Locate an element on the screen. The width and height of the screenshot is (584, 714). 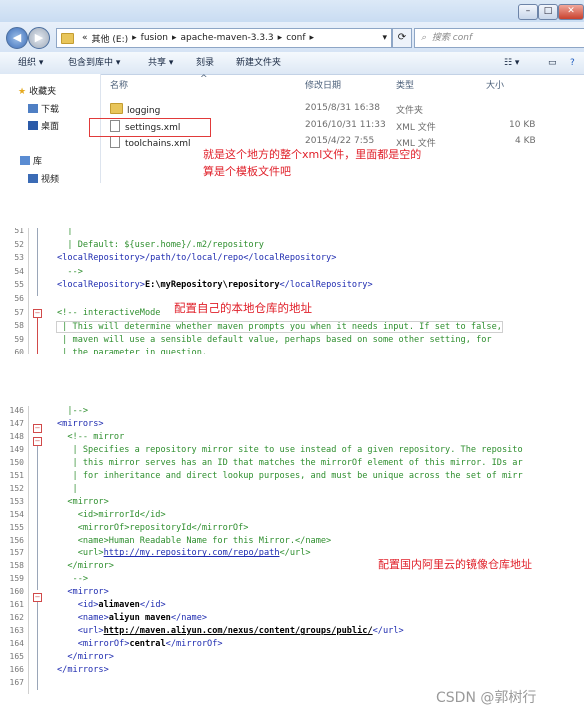
file-row-toolchains: toolchains.xml is located at coordinates (150, 142).